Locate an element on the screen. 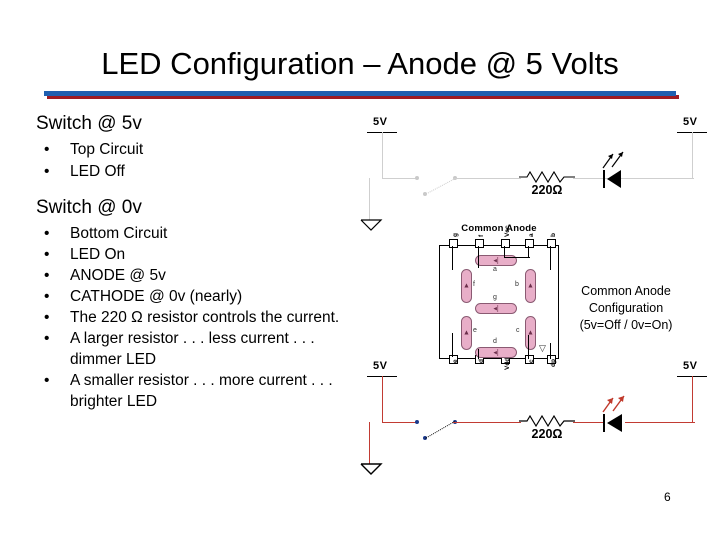 This screenshot has height=540, width=720. segment-b: ▲ is located at coordinates (530, 286).